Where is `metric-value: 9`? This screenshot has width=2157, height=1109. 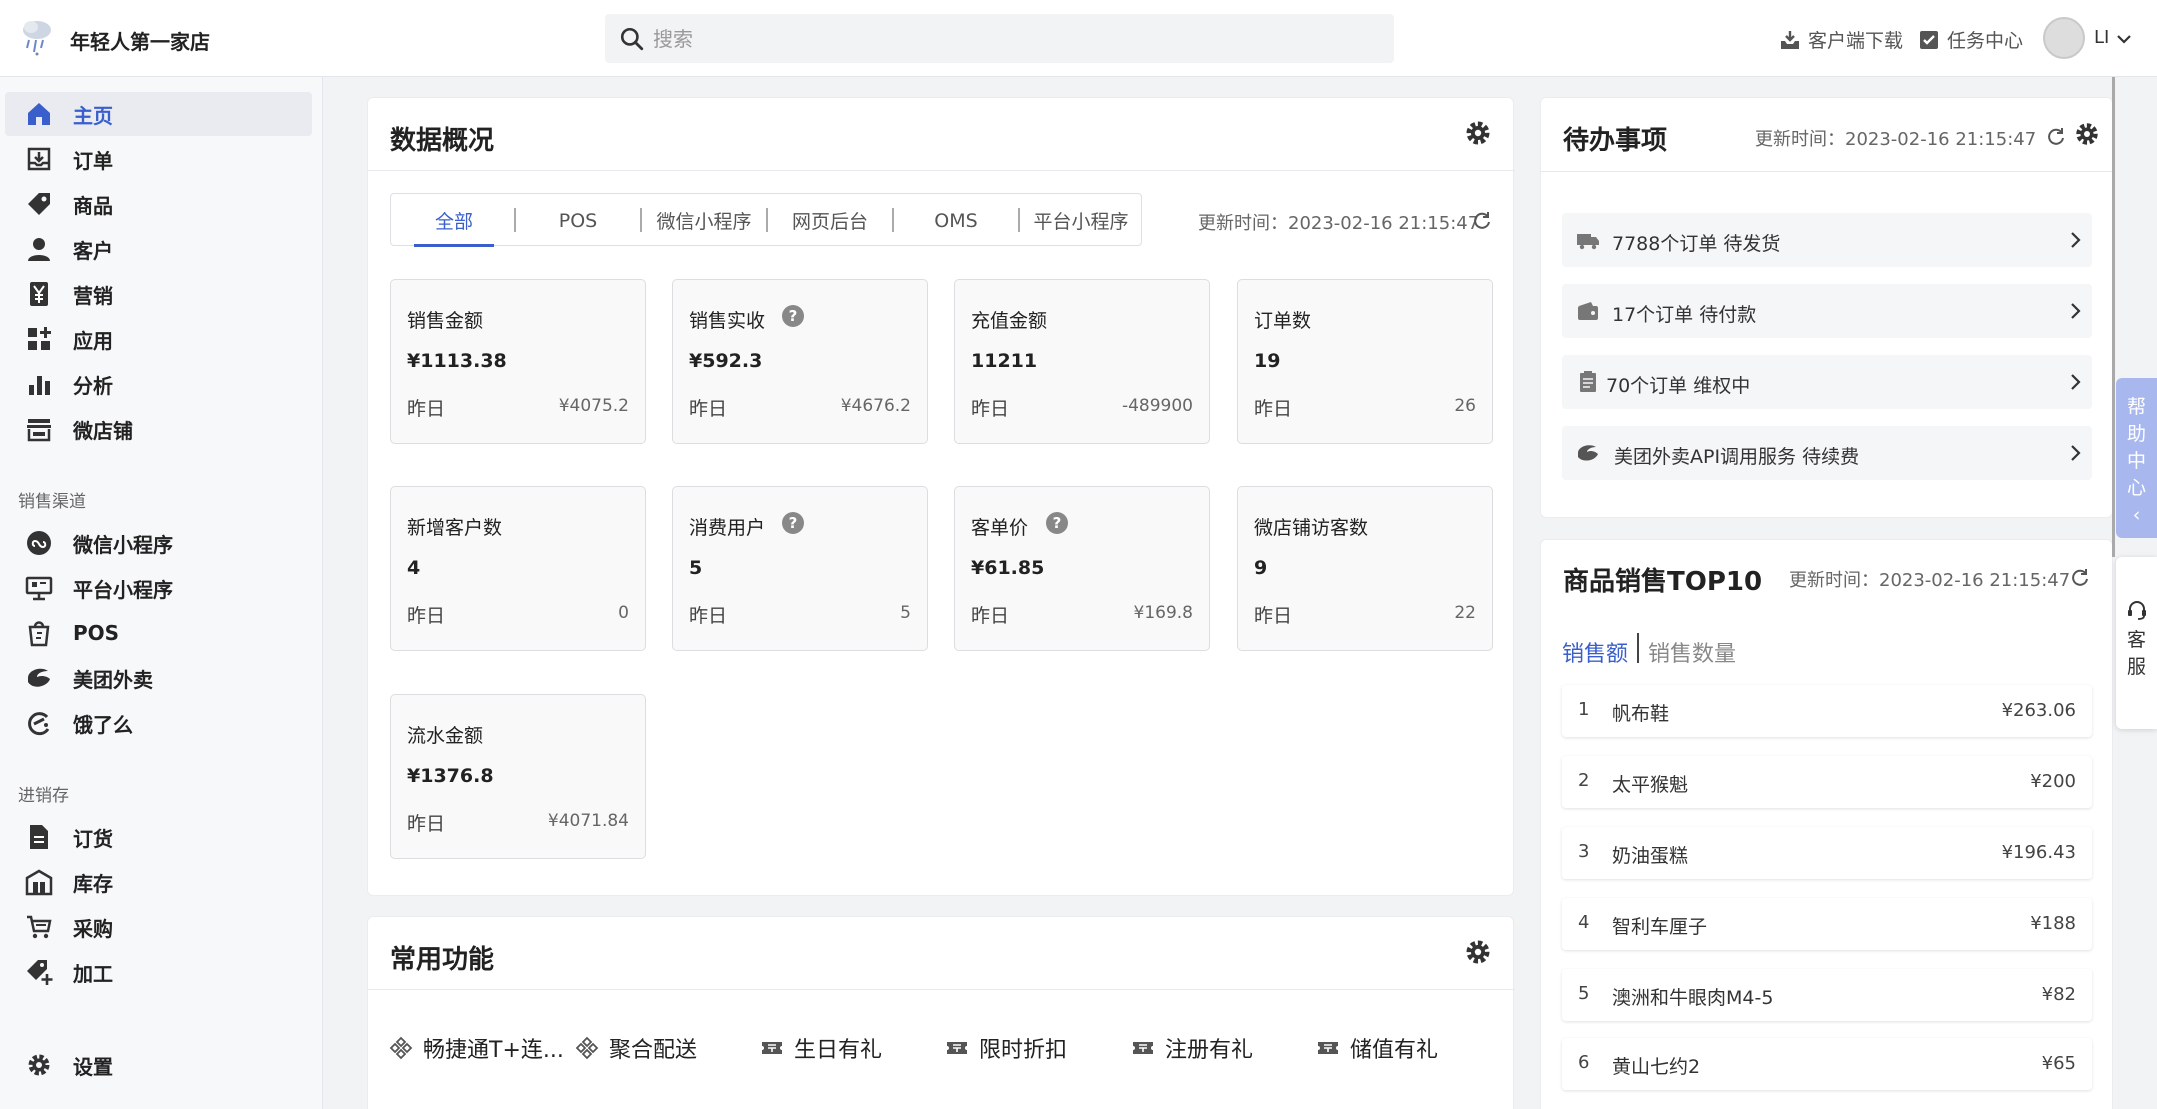 metric-value: 9 is located at coordinates (1261, 568).